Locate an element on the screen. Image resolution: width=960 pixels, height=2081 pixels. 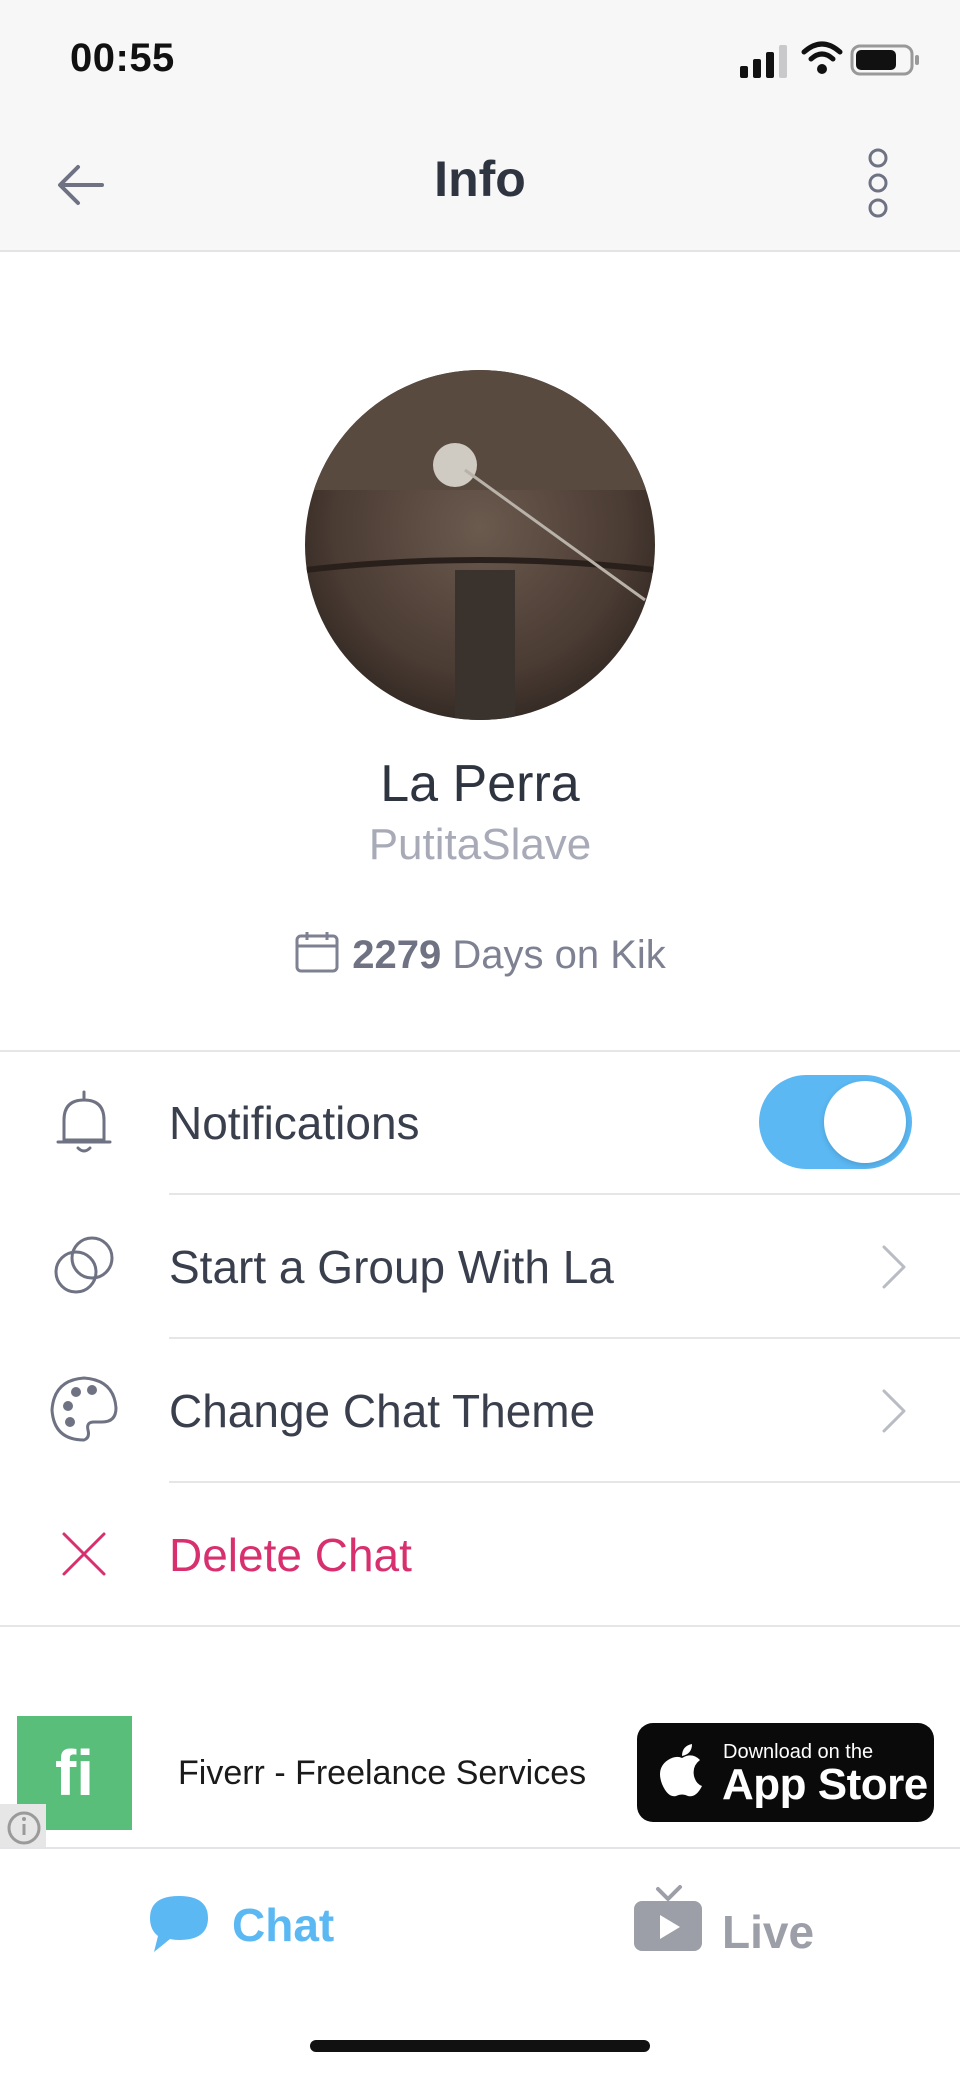
group-circles-icon is located at coordinates (84, 1265).